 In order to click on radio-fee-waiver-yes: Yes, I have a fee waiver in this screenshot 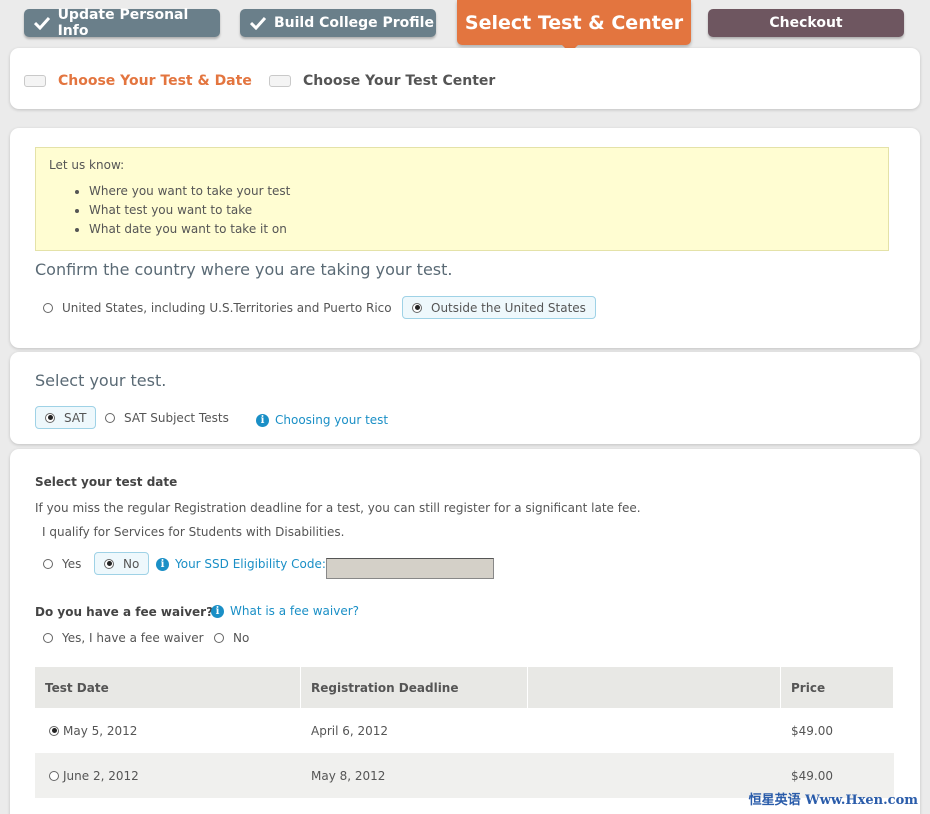, I will do `click(123, 638)`.